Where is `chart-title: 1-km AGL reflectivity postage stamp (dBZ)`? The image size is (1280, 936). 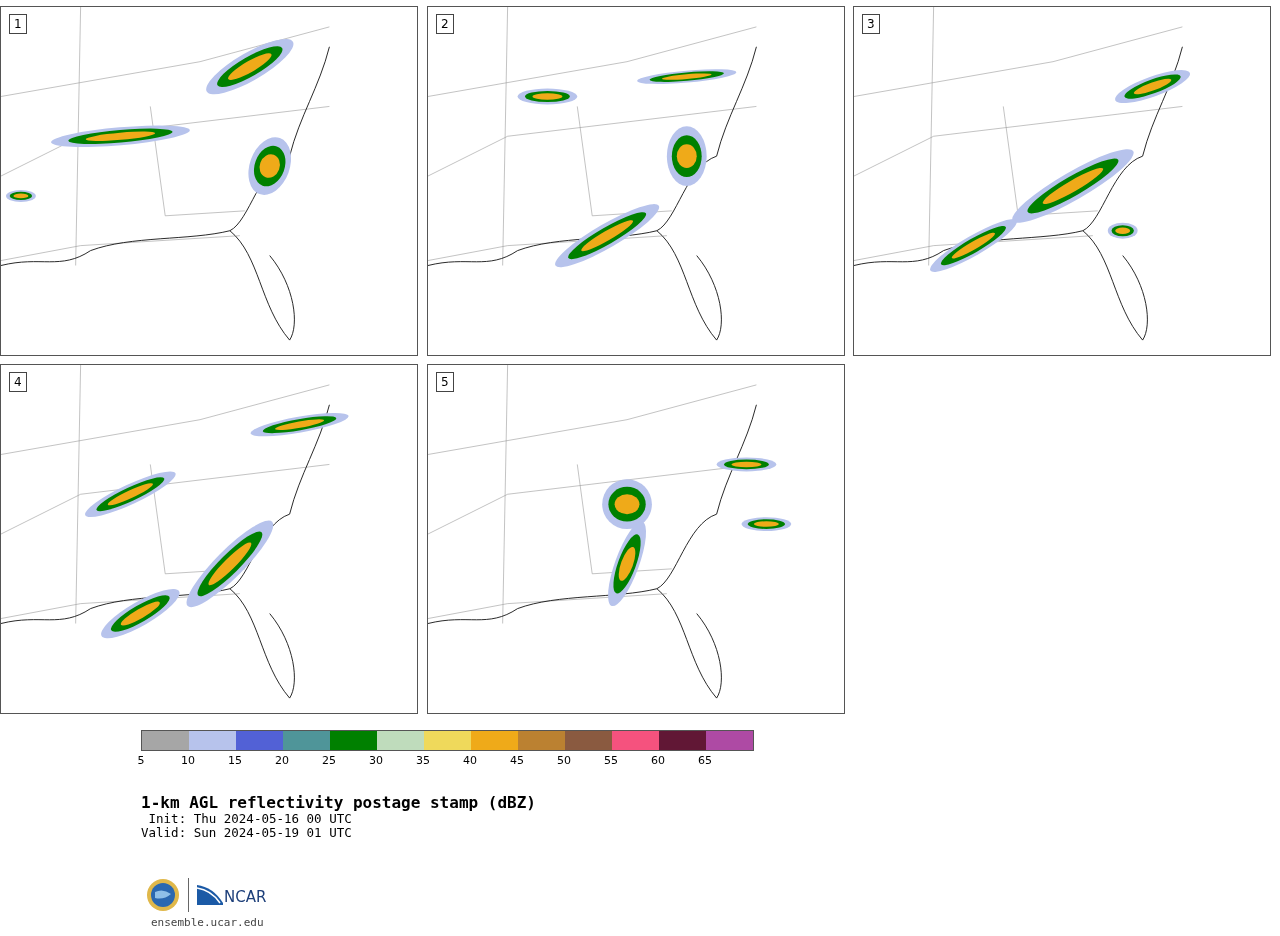
chart-title: 1-km AGL reflectivity postage stamp (dBZ) is located at coordinates (339, 803).